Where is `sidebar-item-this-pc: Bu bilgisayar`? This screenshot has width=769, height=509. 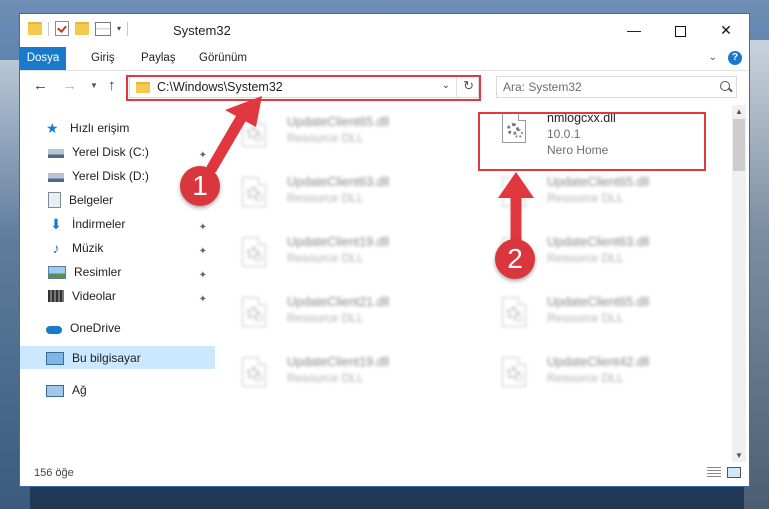 sidebar-item-this-pc: Bu bilgisayar is located at coordinates (93, 358).